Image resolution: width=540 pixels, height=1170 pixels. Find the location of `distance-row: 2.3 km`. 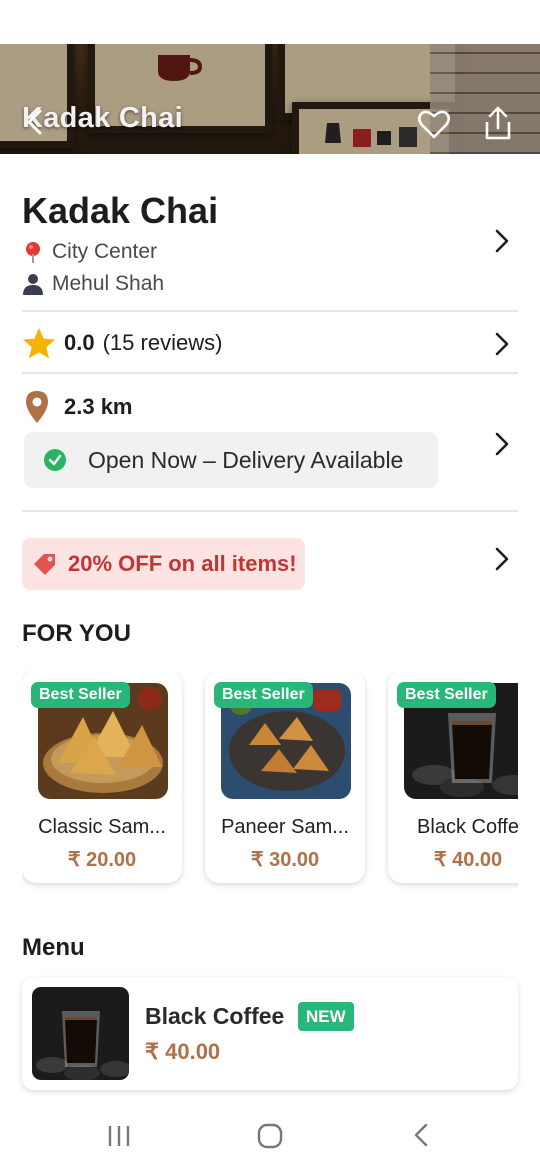

distance-row: 2.3 km is located at coordinates (77, 407).